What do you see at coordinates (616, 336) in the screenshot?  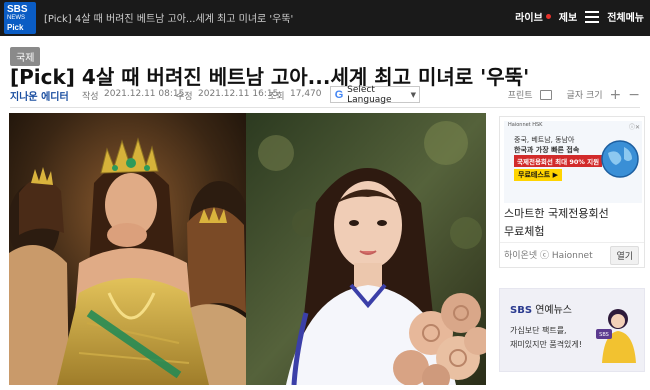 I see `mascot-illustration-icon: SBS` at bounding box center [616, 336].